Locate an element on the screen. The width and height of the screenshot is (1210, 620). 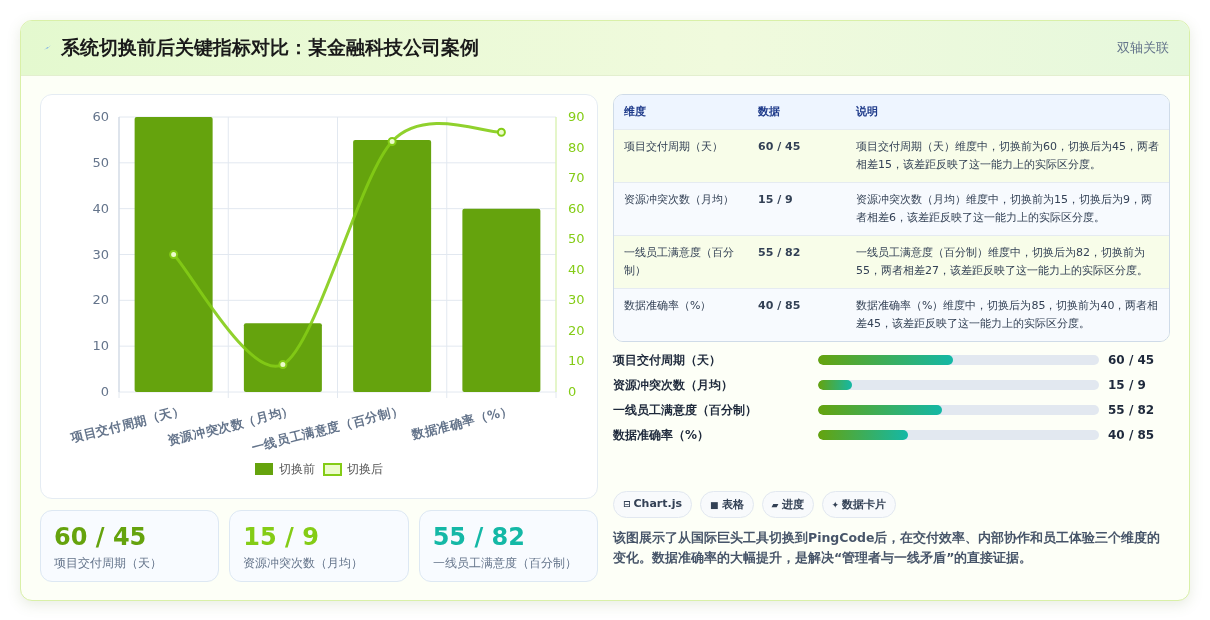
progress-value: 40 / 85 is located at coordinates (1131, 435).